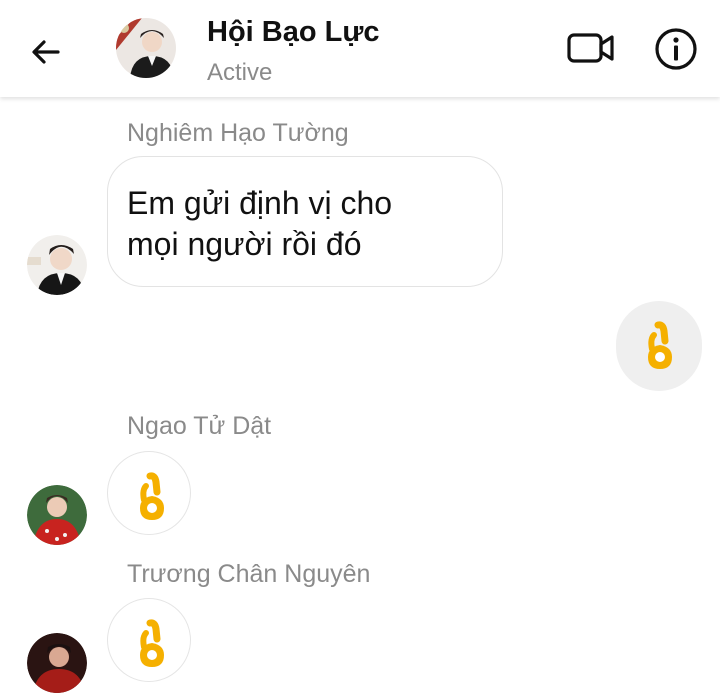  I want to click on back-arrow-icon, so click(46, 52).